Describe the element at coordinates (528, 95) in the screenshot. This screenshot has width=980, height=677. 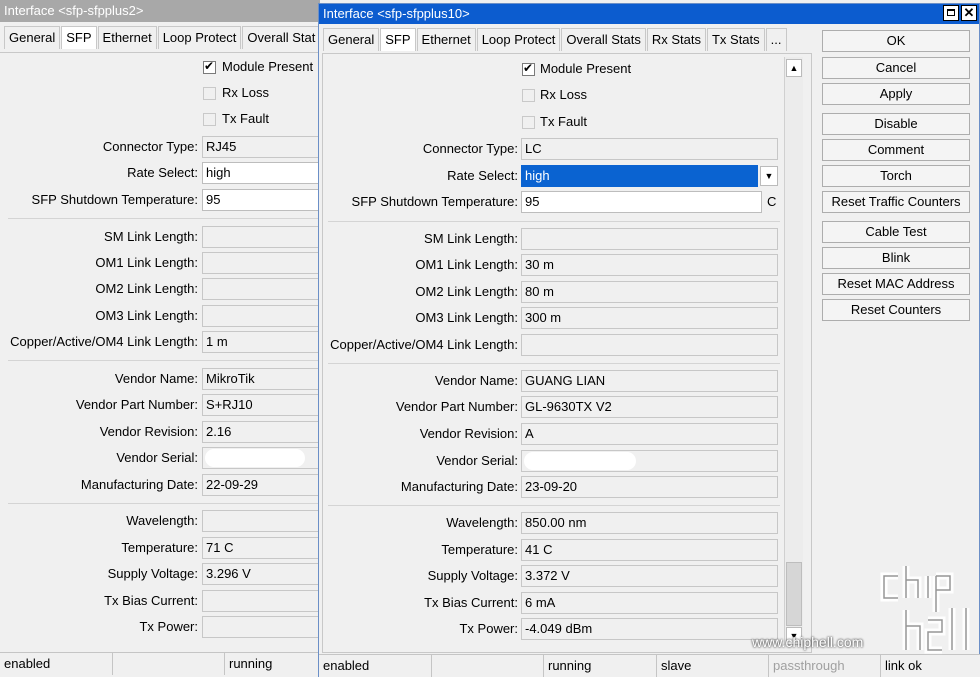
I see `rx-loss-checkbox` at that location.